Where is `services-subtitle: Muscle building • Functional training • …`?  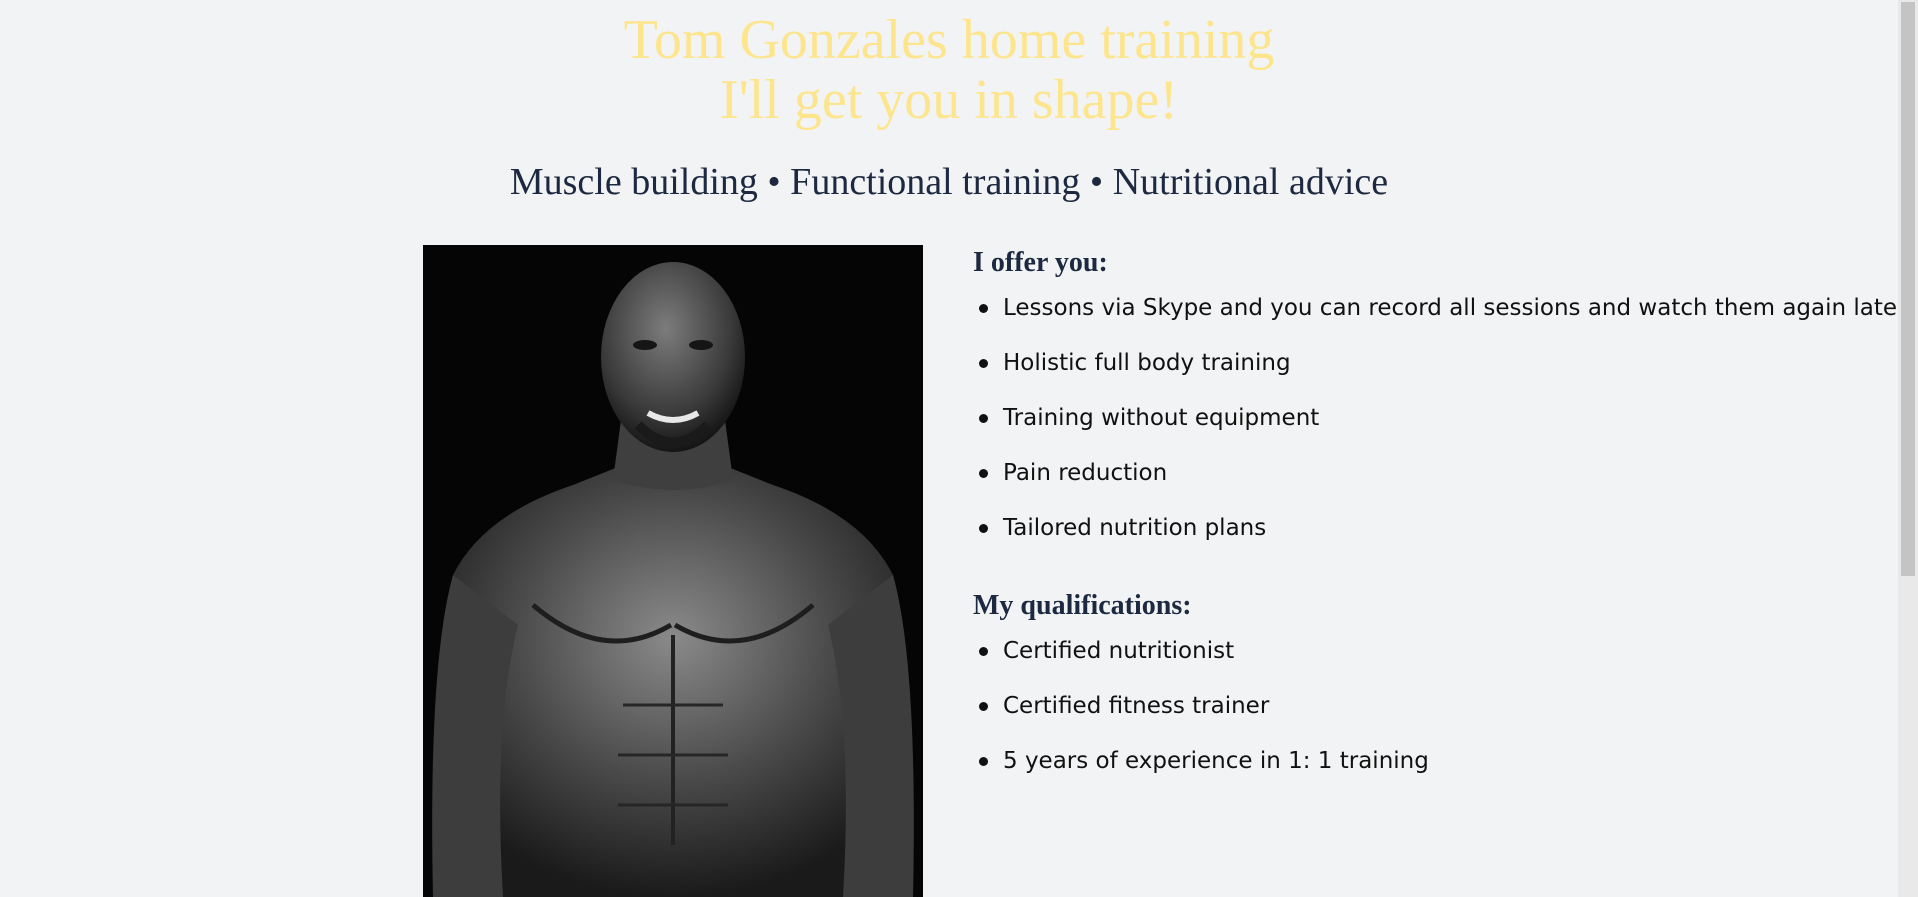
services-subtitle: Muscle building • Functional training • … is located at coordinates (949, 182).